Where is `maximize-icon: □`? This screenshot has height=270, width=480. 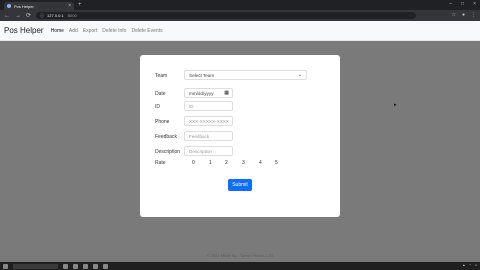 maximize-icon: □ is located at coordinates (462, 4).